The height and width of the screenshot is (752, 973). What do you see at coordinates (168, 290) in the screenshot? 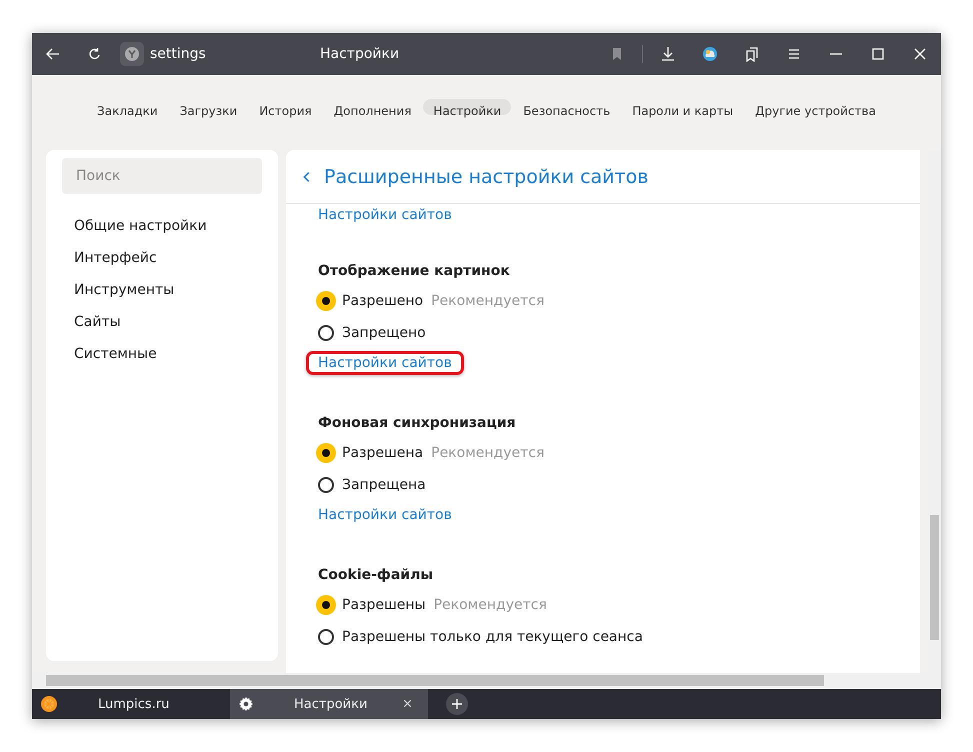
I see `sidebar-item: Инструменты` at bounding box center [168, 290].